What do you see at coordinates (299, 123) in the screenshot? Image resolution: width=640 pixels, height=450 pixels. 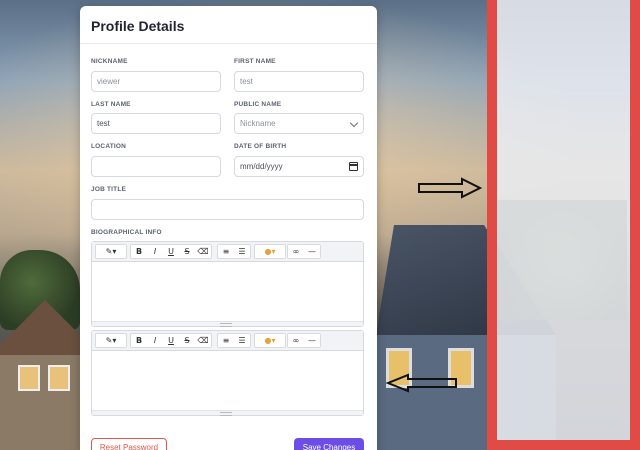 I see `public-name-select: Nickname` at bounding box center [299, 123].